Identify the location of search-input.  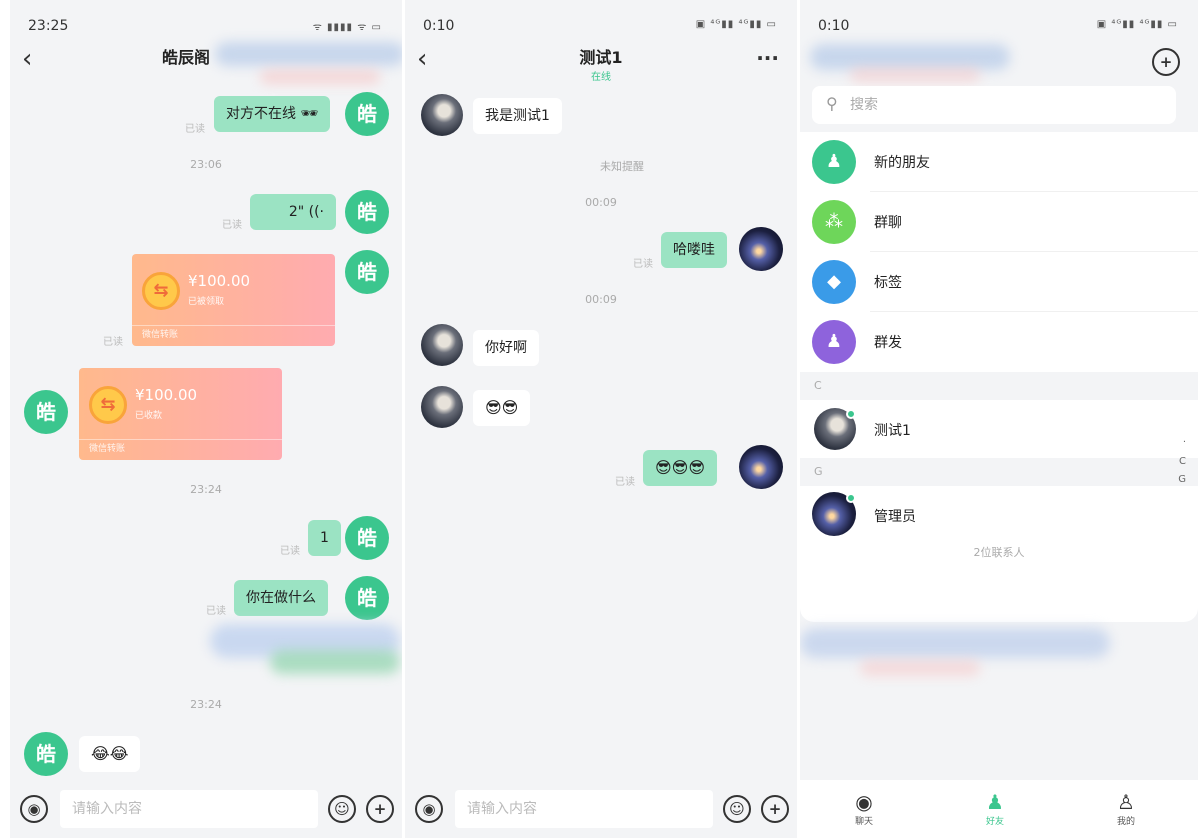
(1000, 105).